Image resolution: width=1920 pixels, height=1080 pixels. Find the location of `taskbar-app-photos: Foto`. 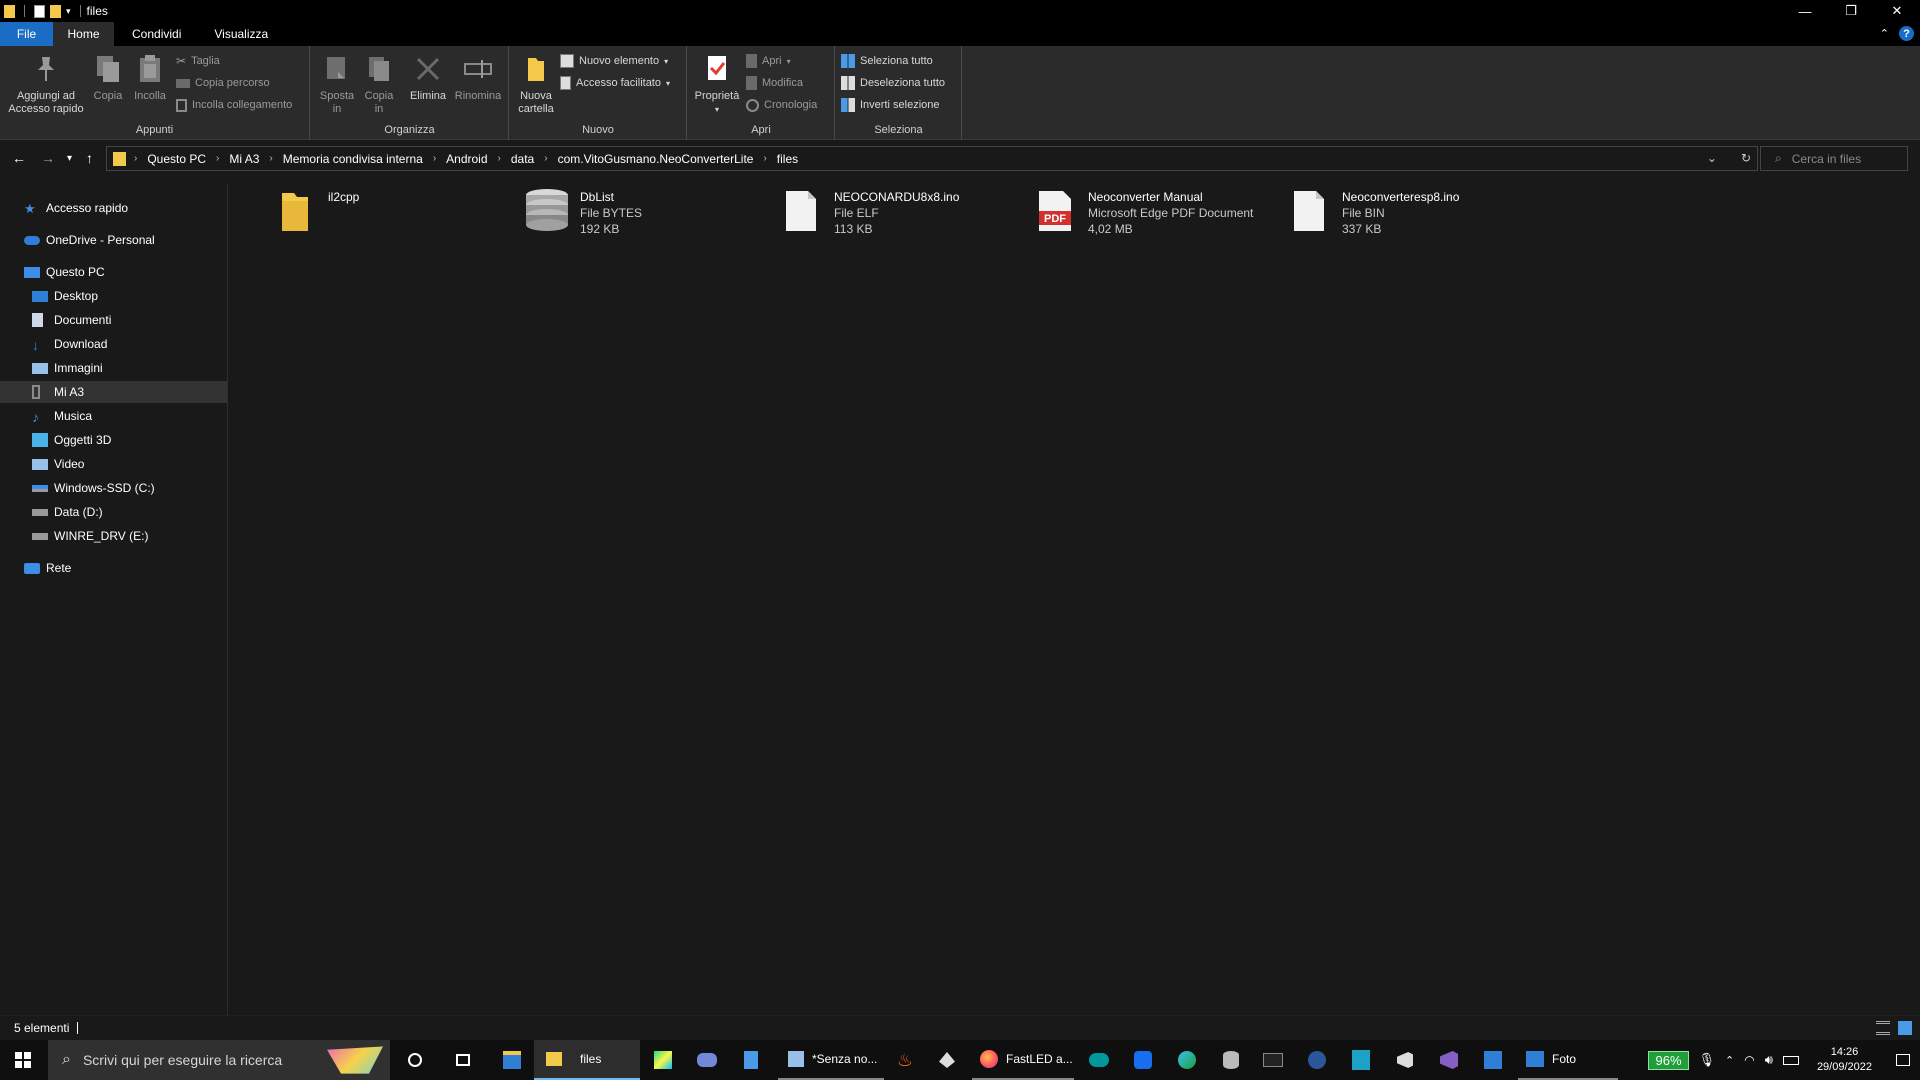

taskbar-app-photos: Foto is located at coordinates (1568, 1060).